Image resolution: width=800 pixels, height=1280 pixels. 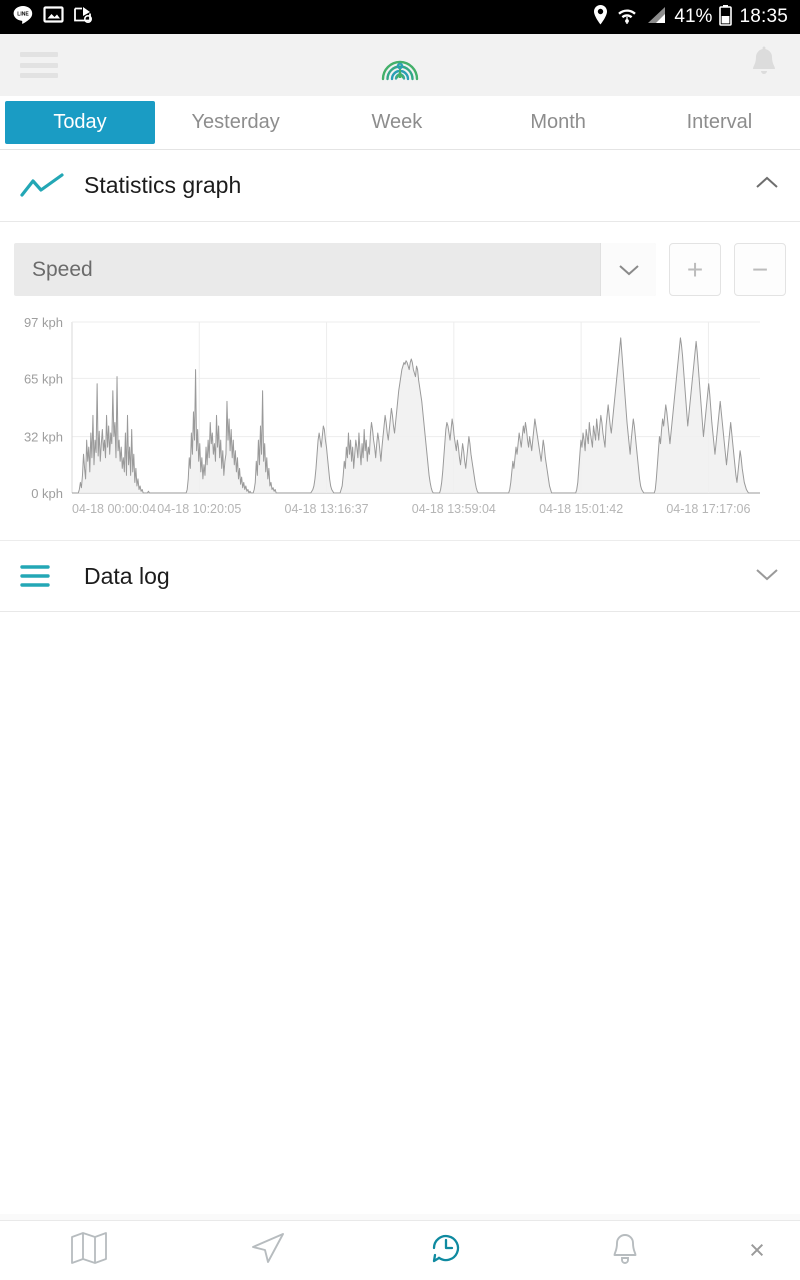 I want to click on app-header, so click(x=400, y=65).